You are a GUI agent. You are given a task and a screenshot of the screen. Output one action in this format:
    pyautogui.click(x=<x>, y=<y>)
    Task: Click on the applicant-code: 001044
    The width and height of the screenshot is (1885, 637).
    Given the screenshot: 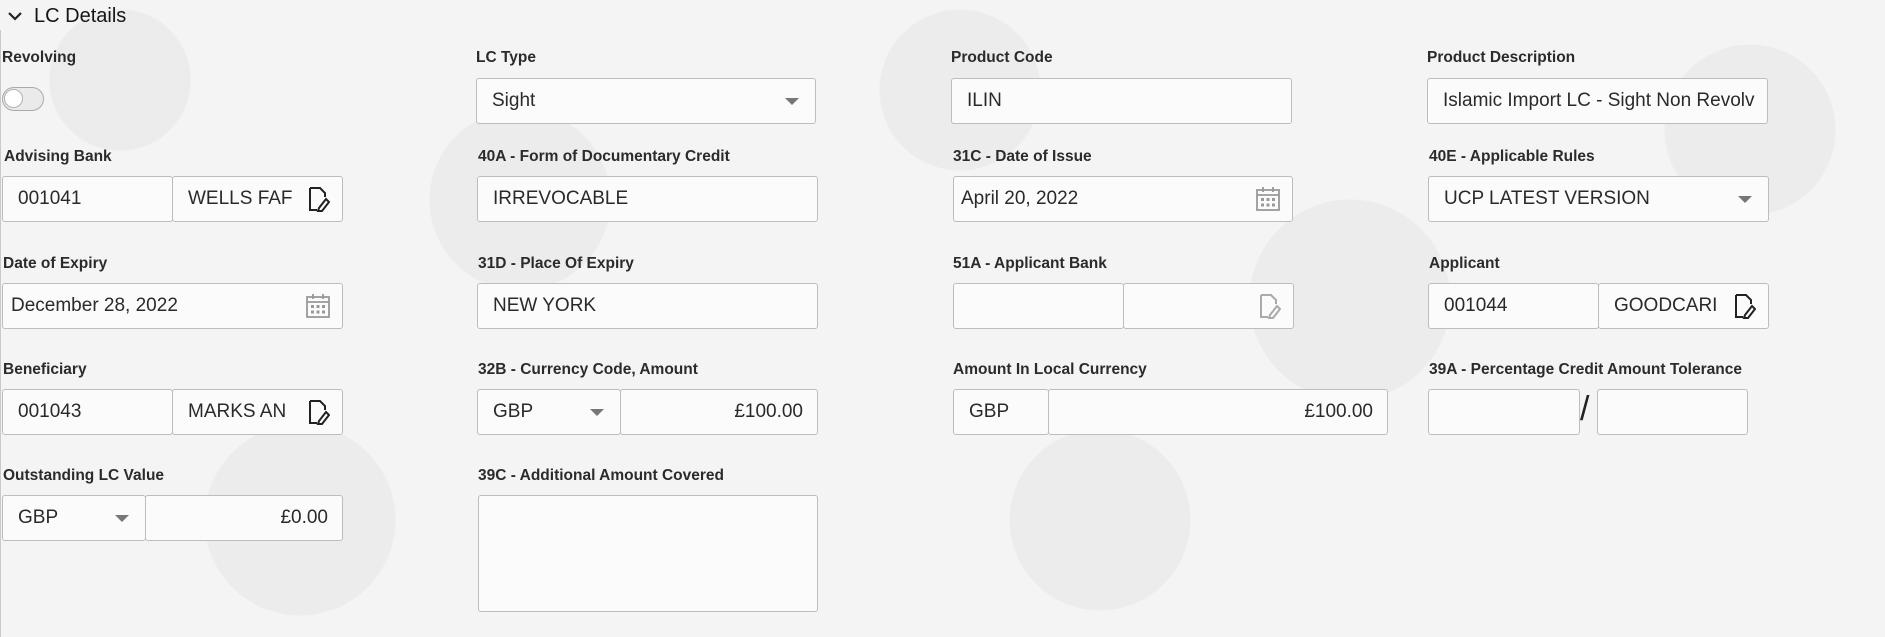 What is the action you would take?
    pyautogui.click(x=1476, y=305)
    